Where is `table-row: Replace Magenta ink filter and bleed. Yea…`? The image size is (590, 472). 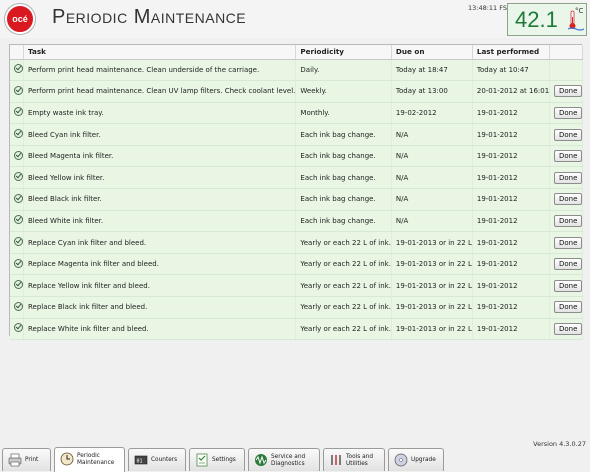
table-row: Replace Magenta ink filter and bleed. Yea… is located at coordinates (297, 264).